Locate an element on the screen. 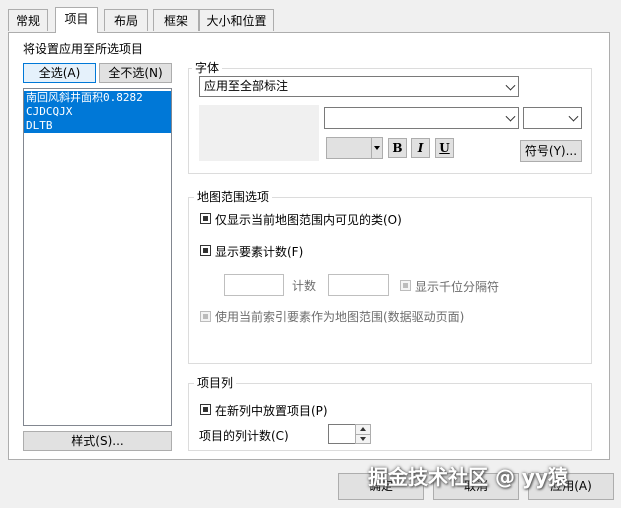 This screenshot has height=508, width=621. use-index-checkbox is located at coordinates (205, 316).